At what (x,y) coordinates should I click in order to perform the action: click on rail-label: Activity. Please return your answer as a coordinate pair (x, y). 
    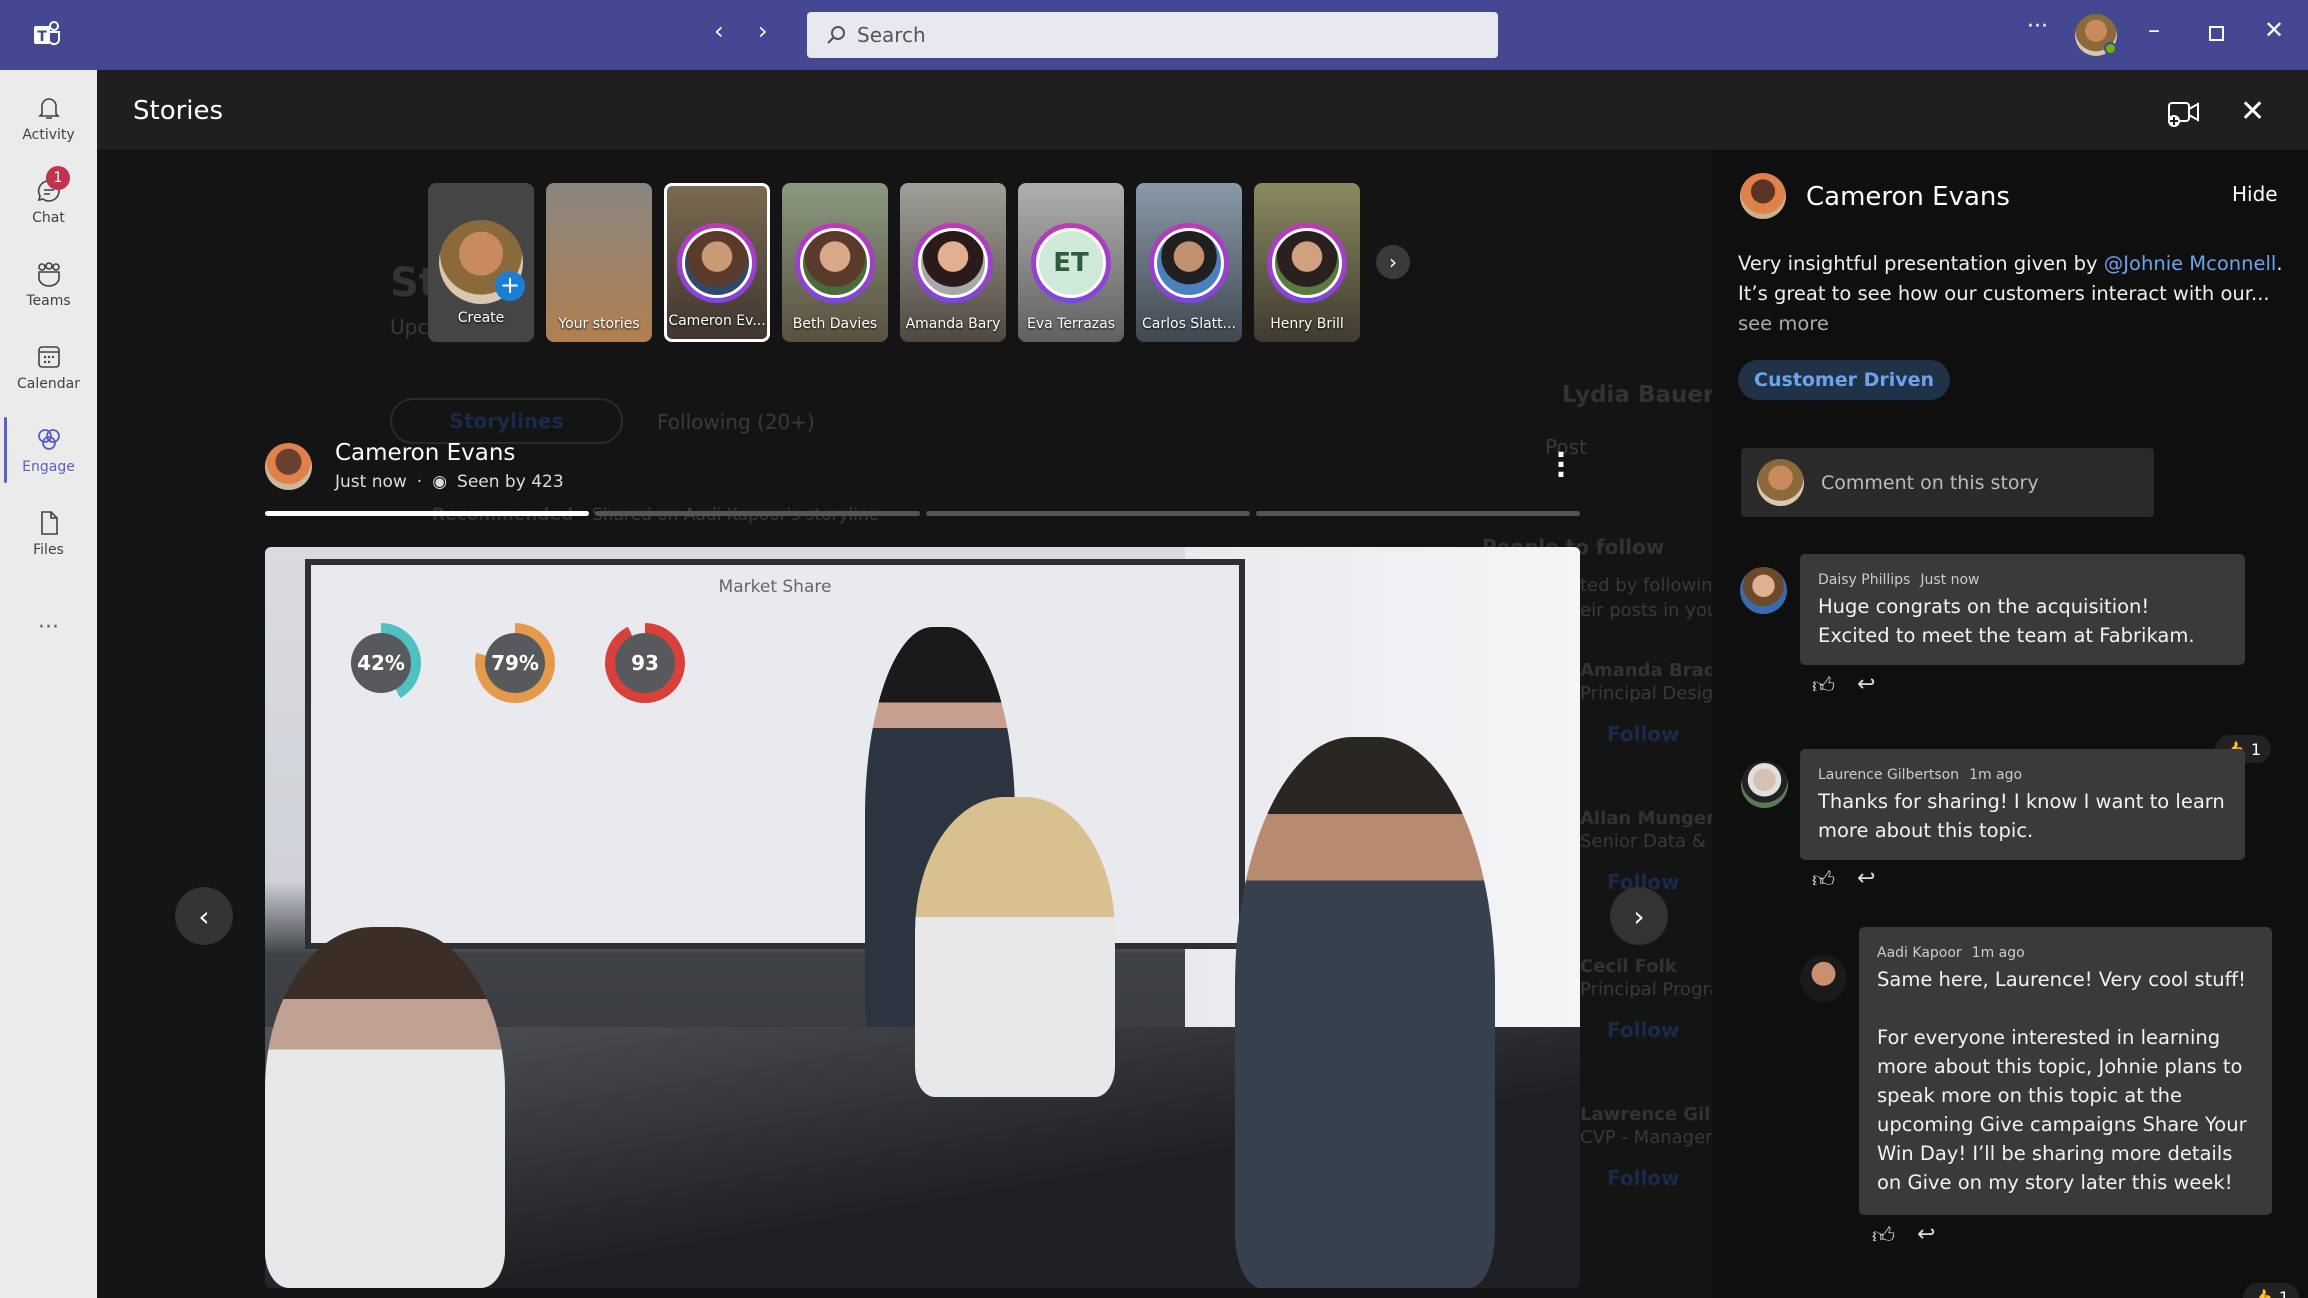
    Looking at the image, I should click on (48, 135).